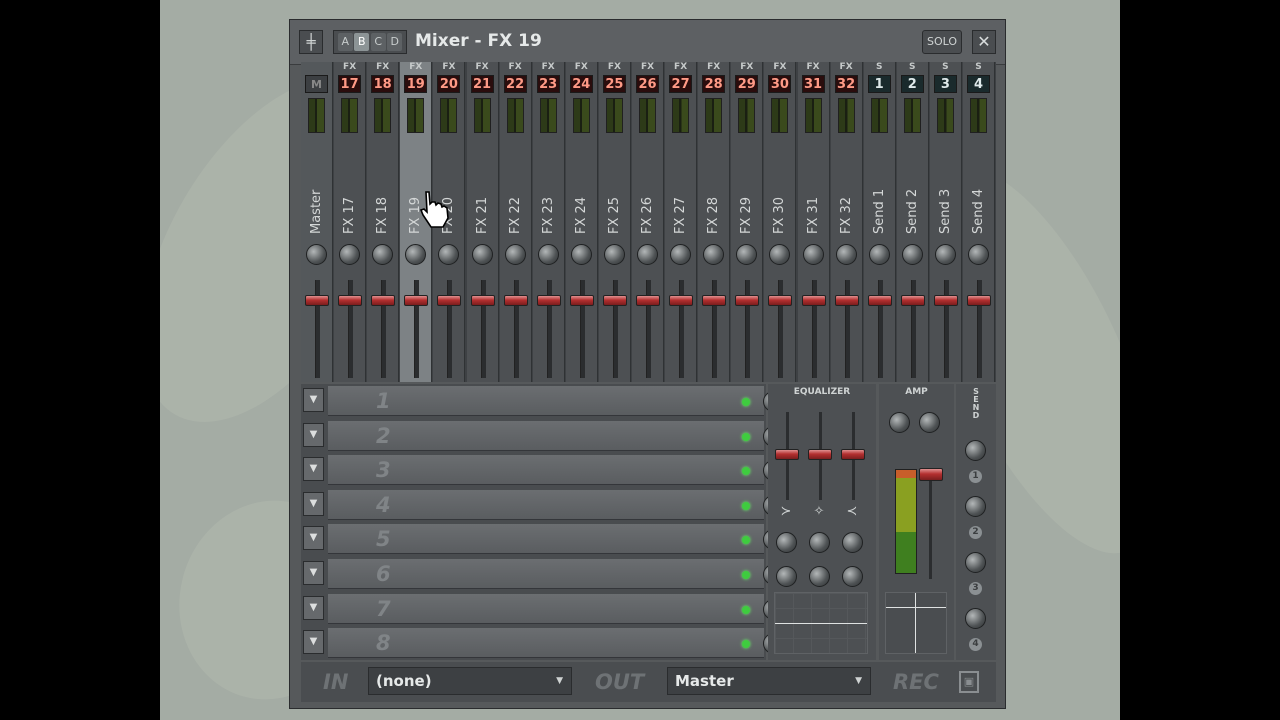  I want to click on solo-button: SOLO, so click(942, 42).